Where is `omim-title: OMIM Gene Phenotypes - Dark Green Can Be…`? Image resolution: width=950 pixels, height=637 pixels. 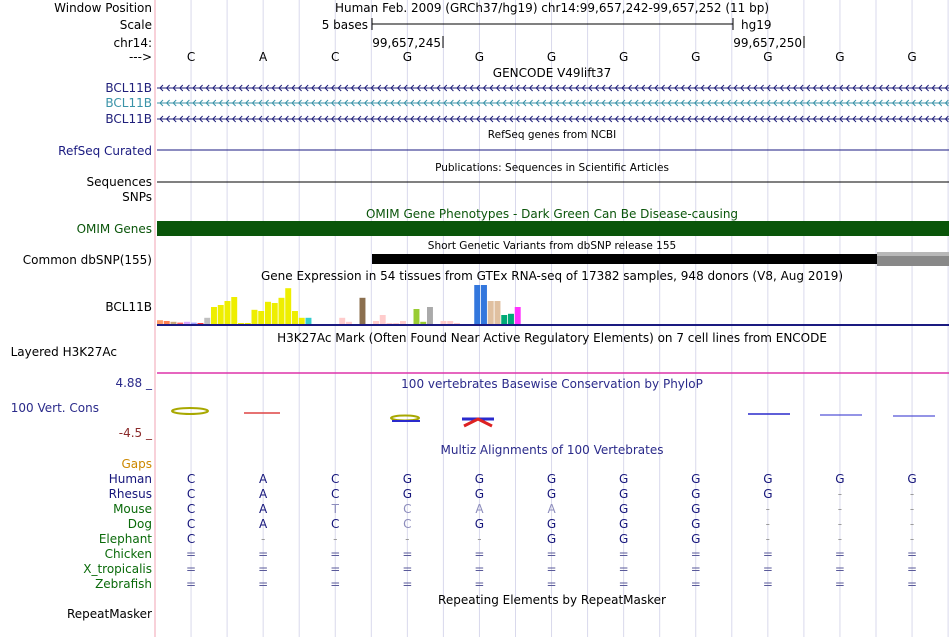
omim-title: OMIM Gene Phenotypes - Dark Green Can Be… is located at coordinates (552, 214).